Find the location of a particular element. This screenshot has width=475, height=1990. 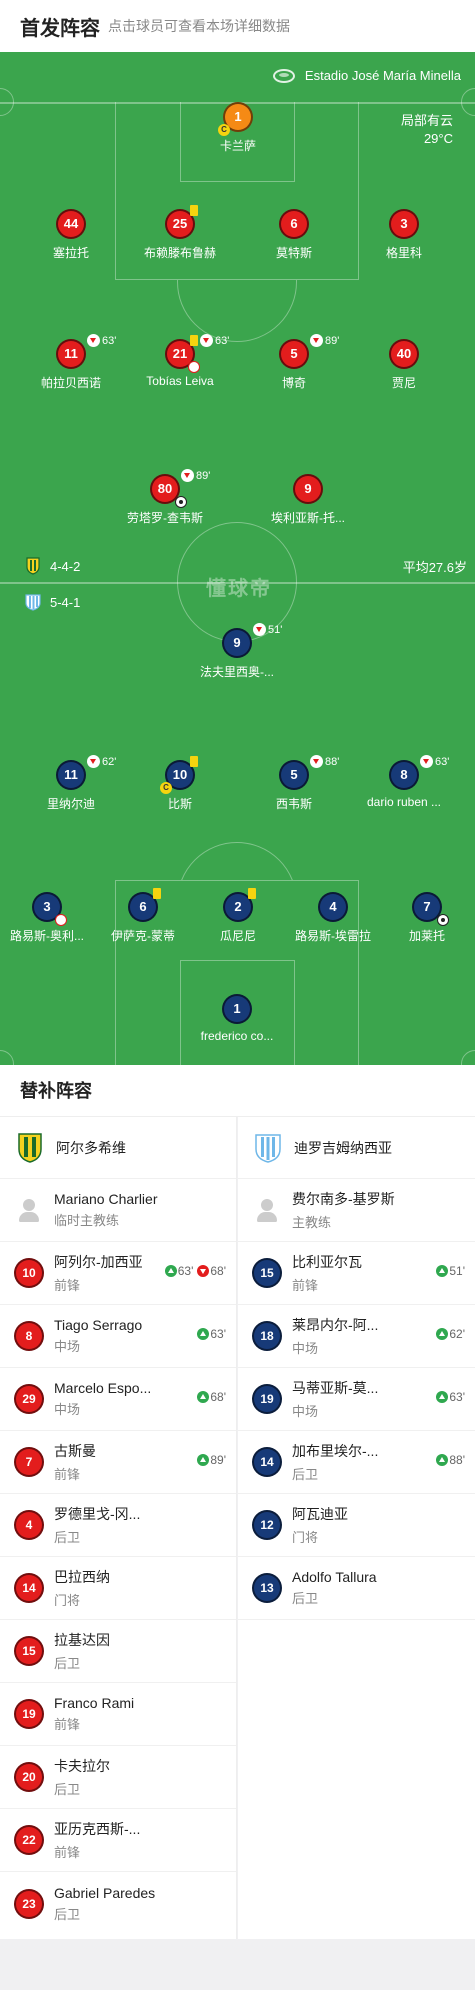

sub-events: 51' is located at coordinates (450, 1271).